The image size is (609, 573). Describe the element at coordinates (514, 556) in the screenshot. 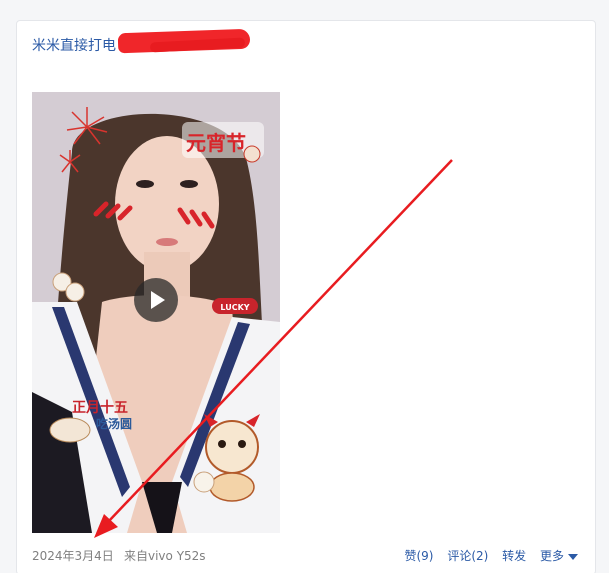

I see `share-button: 转发` at that location.